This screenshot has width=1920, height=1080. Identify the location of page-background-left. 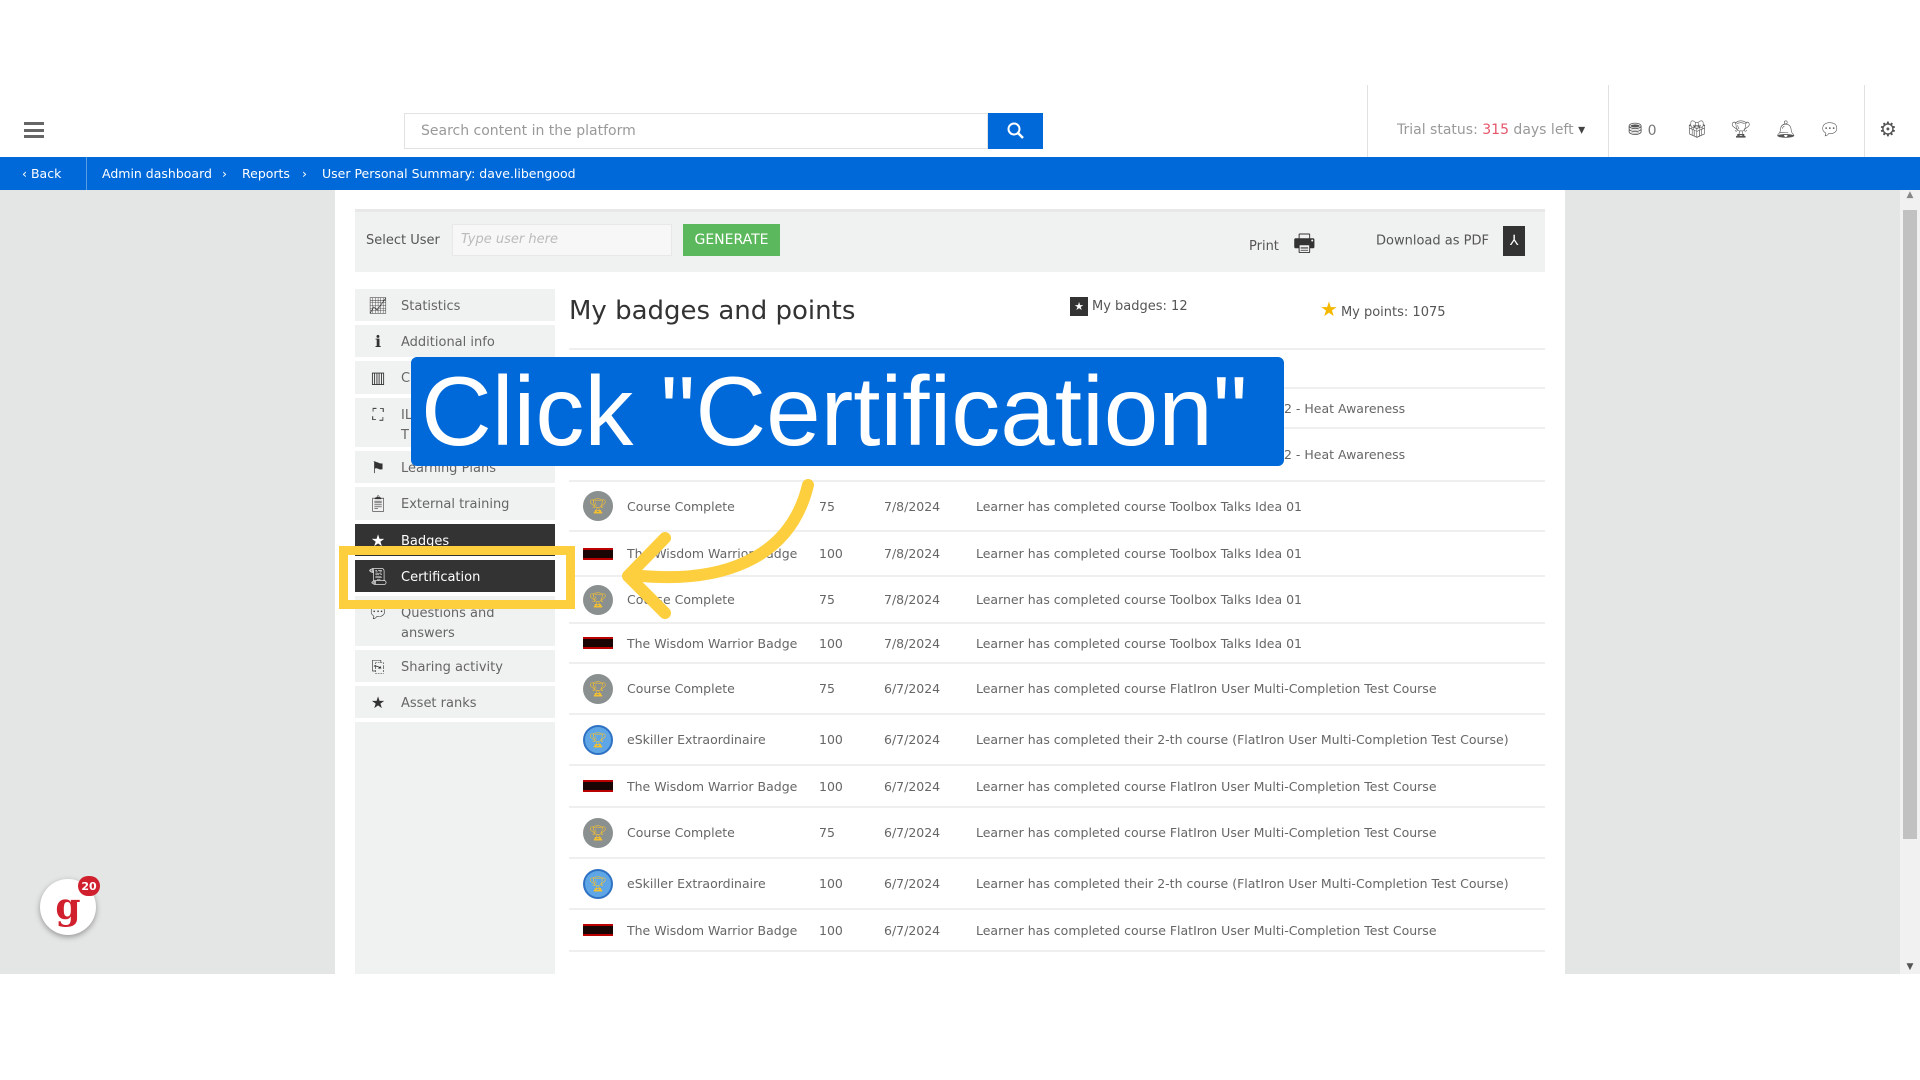
(167, 582).